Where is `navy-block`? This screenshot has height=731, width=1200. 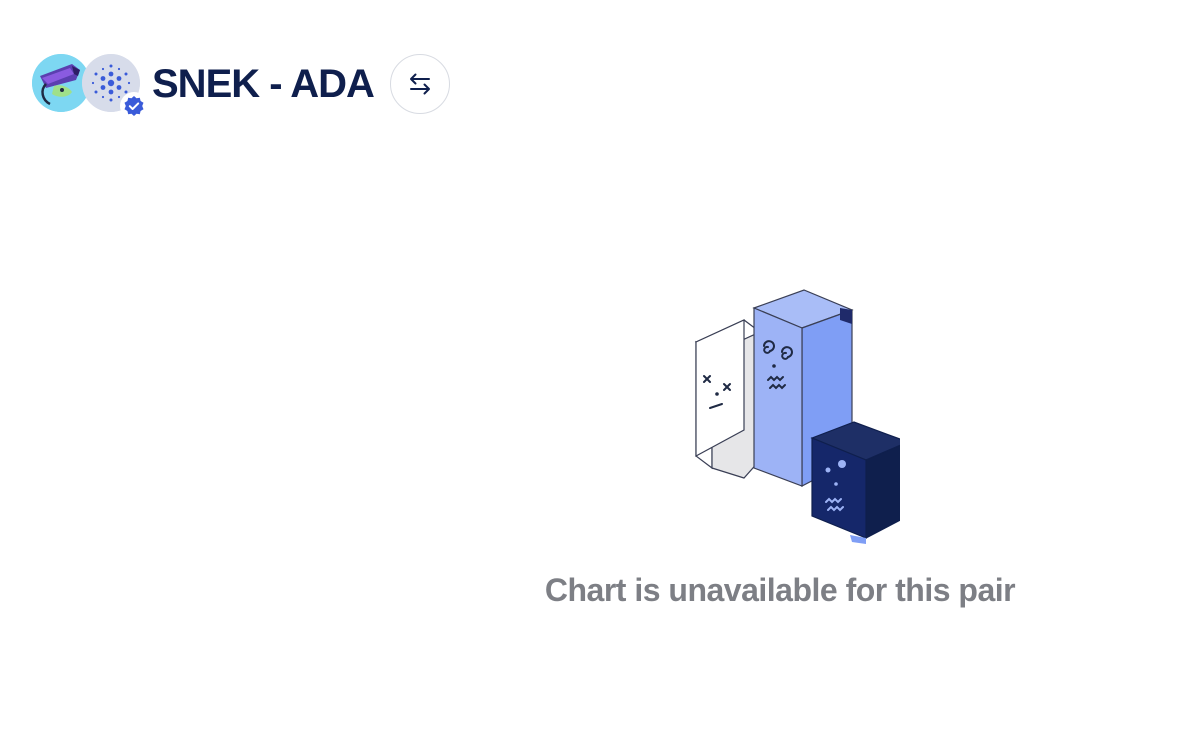 navy-block is located at coordinates (855, 482).